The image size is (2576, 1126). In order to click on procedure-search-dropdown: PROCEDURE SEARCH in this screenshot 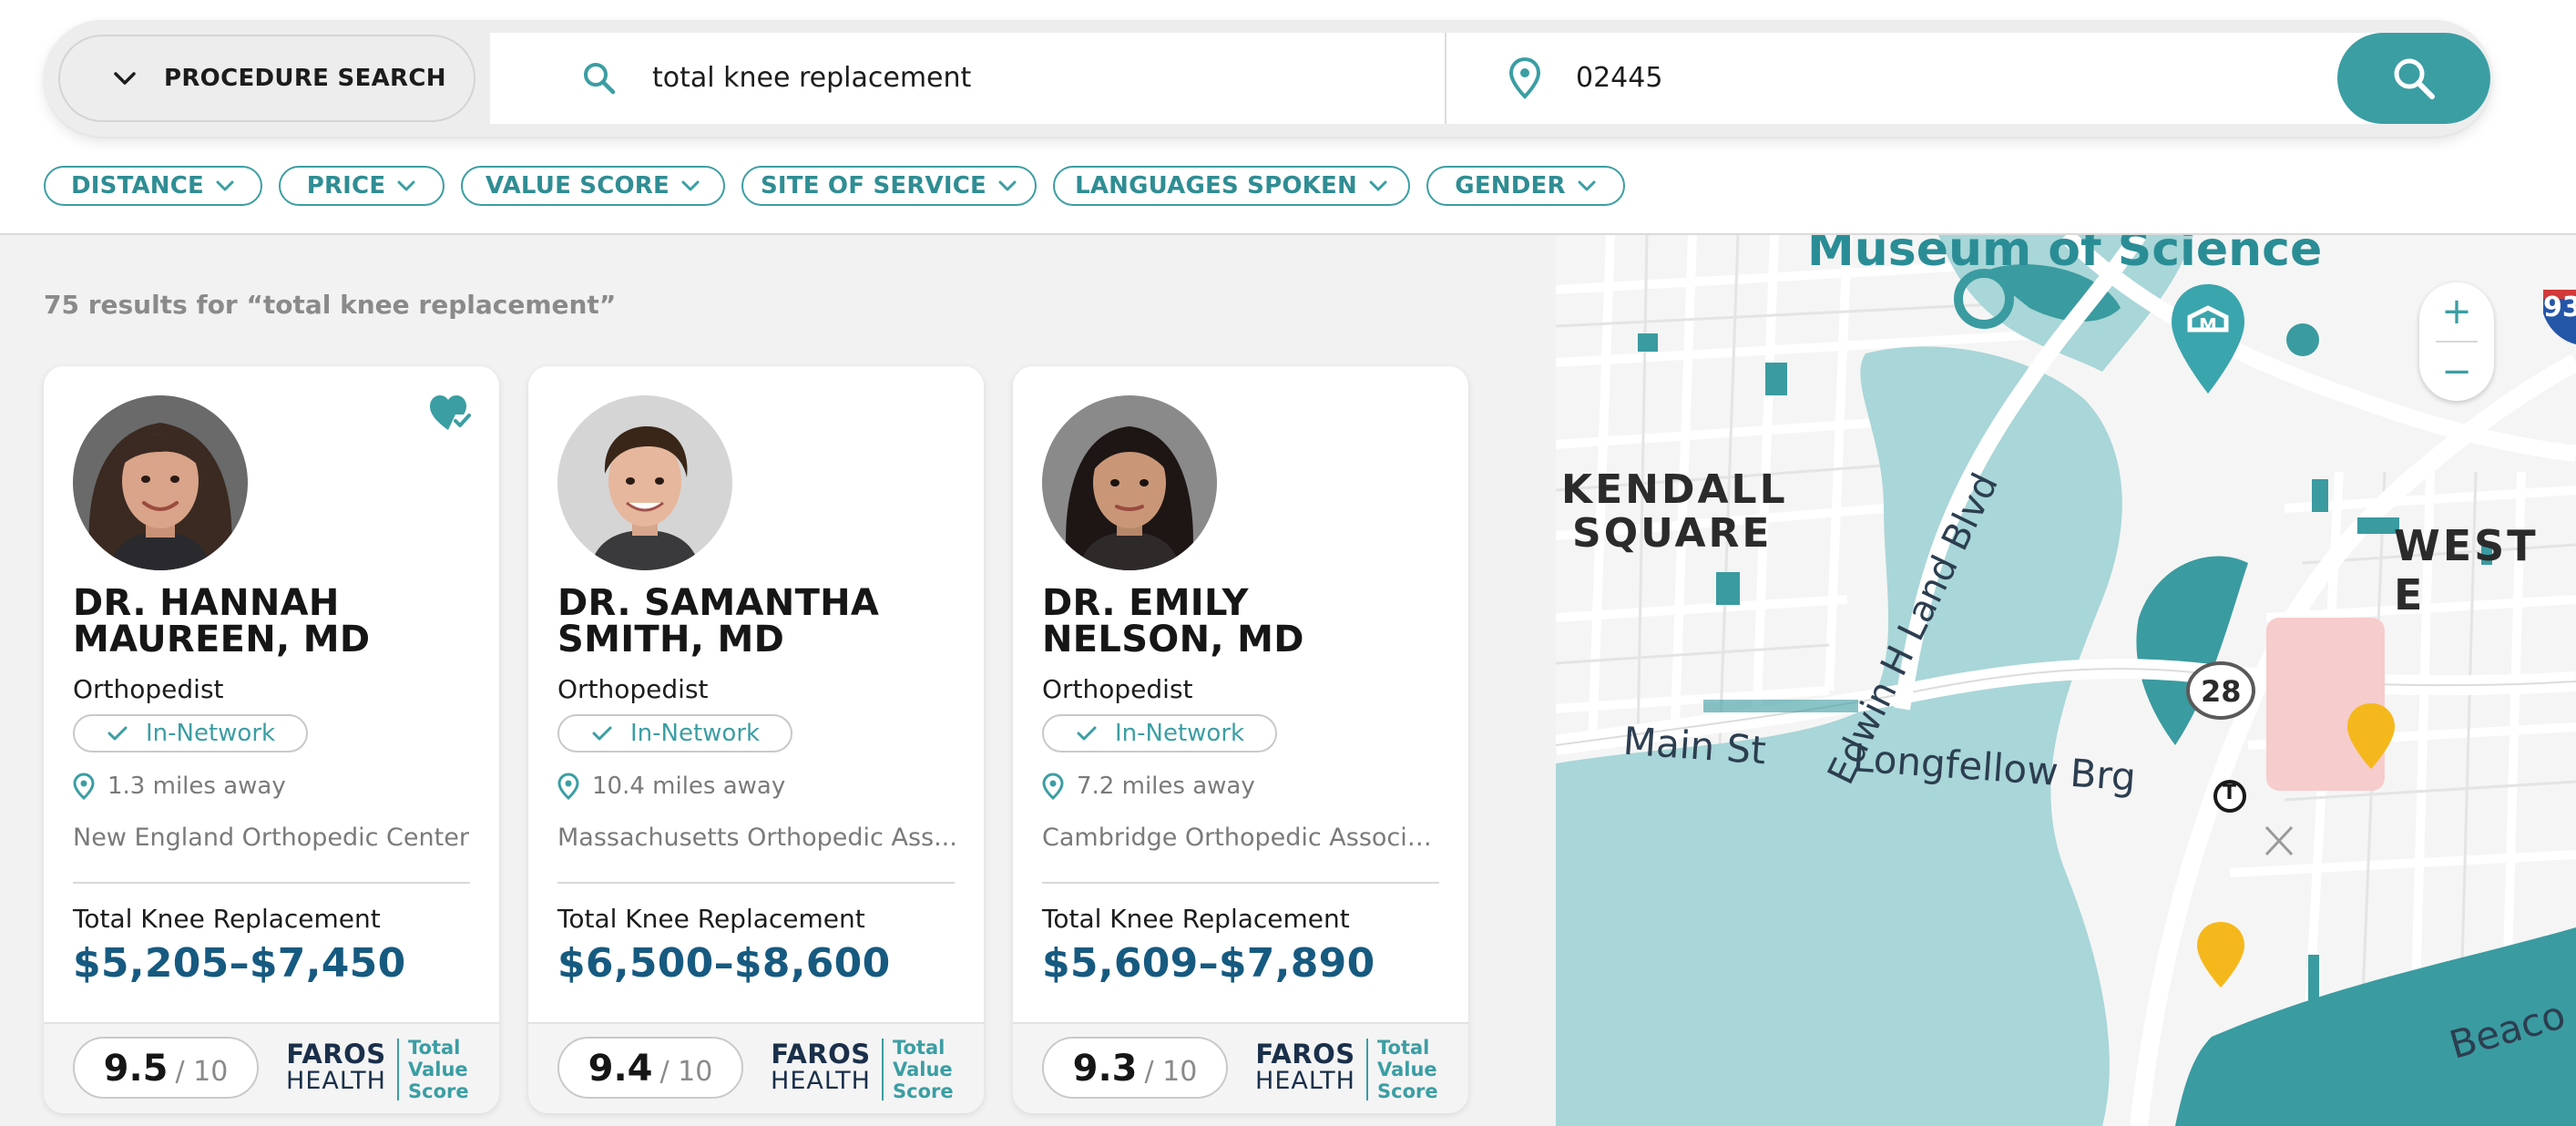, I will do `click(266, 78)`.